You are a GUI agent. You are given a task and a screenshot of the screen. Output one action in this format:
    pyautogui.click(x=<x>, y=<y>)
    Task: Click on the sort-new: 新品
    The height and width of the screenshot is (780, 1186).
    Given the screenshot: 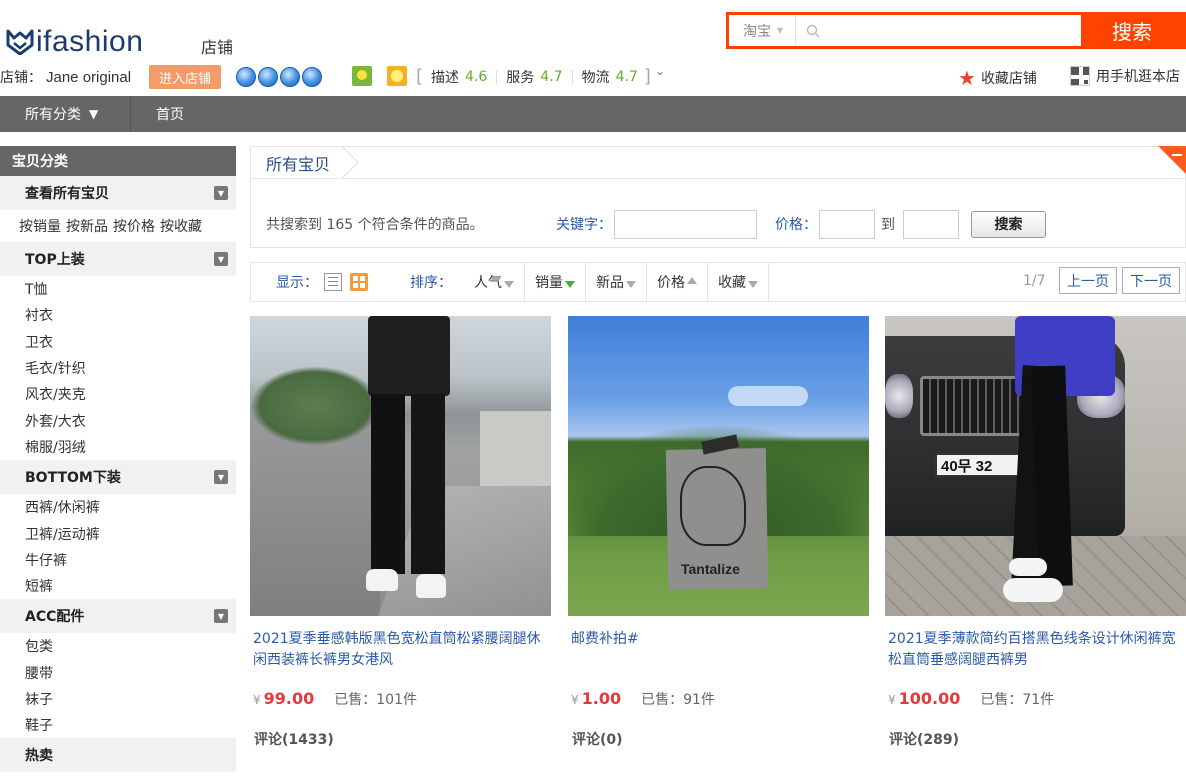 What is the action you would take?
    pyautogui.click(x=616, y=282)
    